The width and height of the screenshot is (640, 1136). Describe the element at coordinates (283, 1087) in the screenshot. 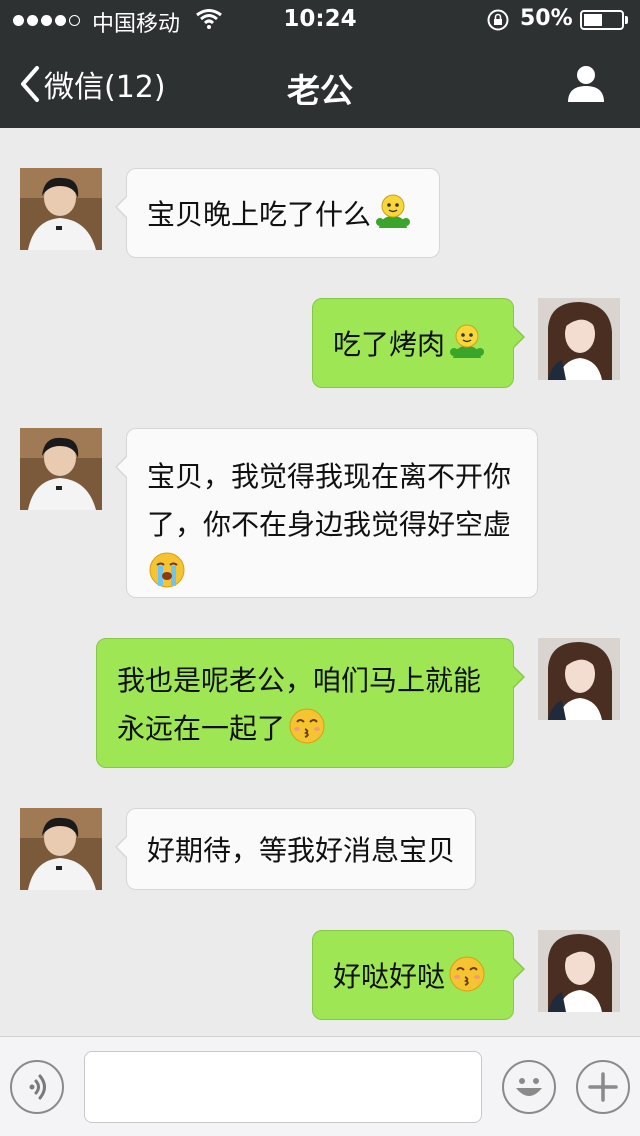

I see `message-input` at that location.